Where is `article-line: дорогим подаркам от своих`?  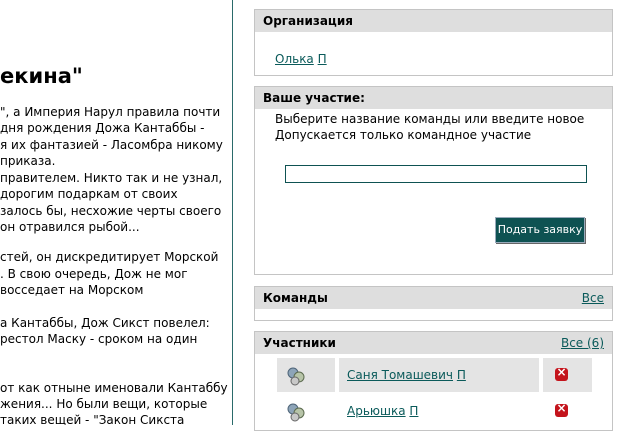
article-line: дорогим подаркам от своих is located at coordinates (89, 194).